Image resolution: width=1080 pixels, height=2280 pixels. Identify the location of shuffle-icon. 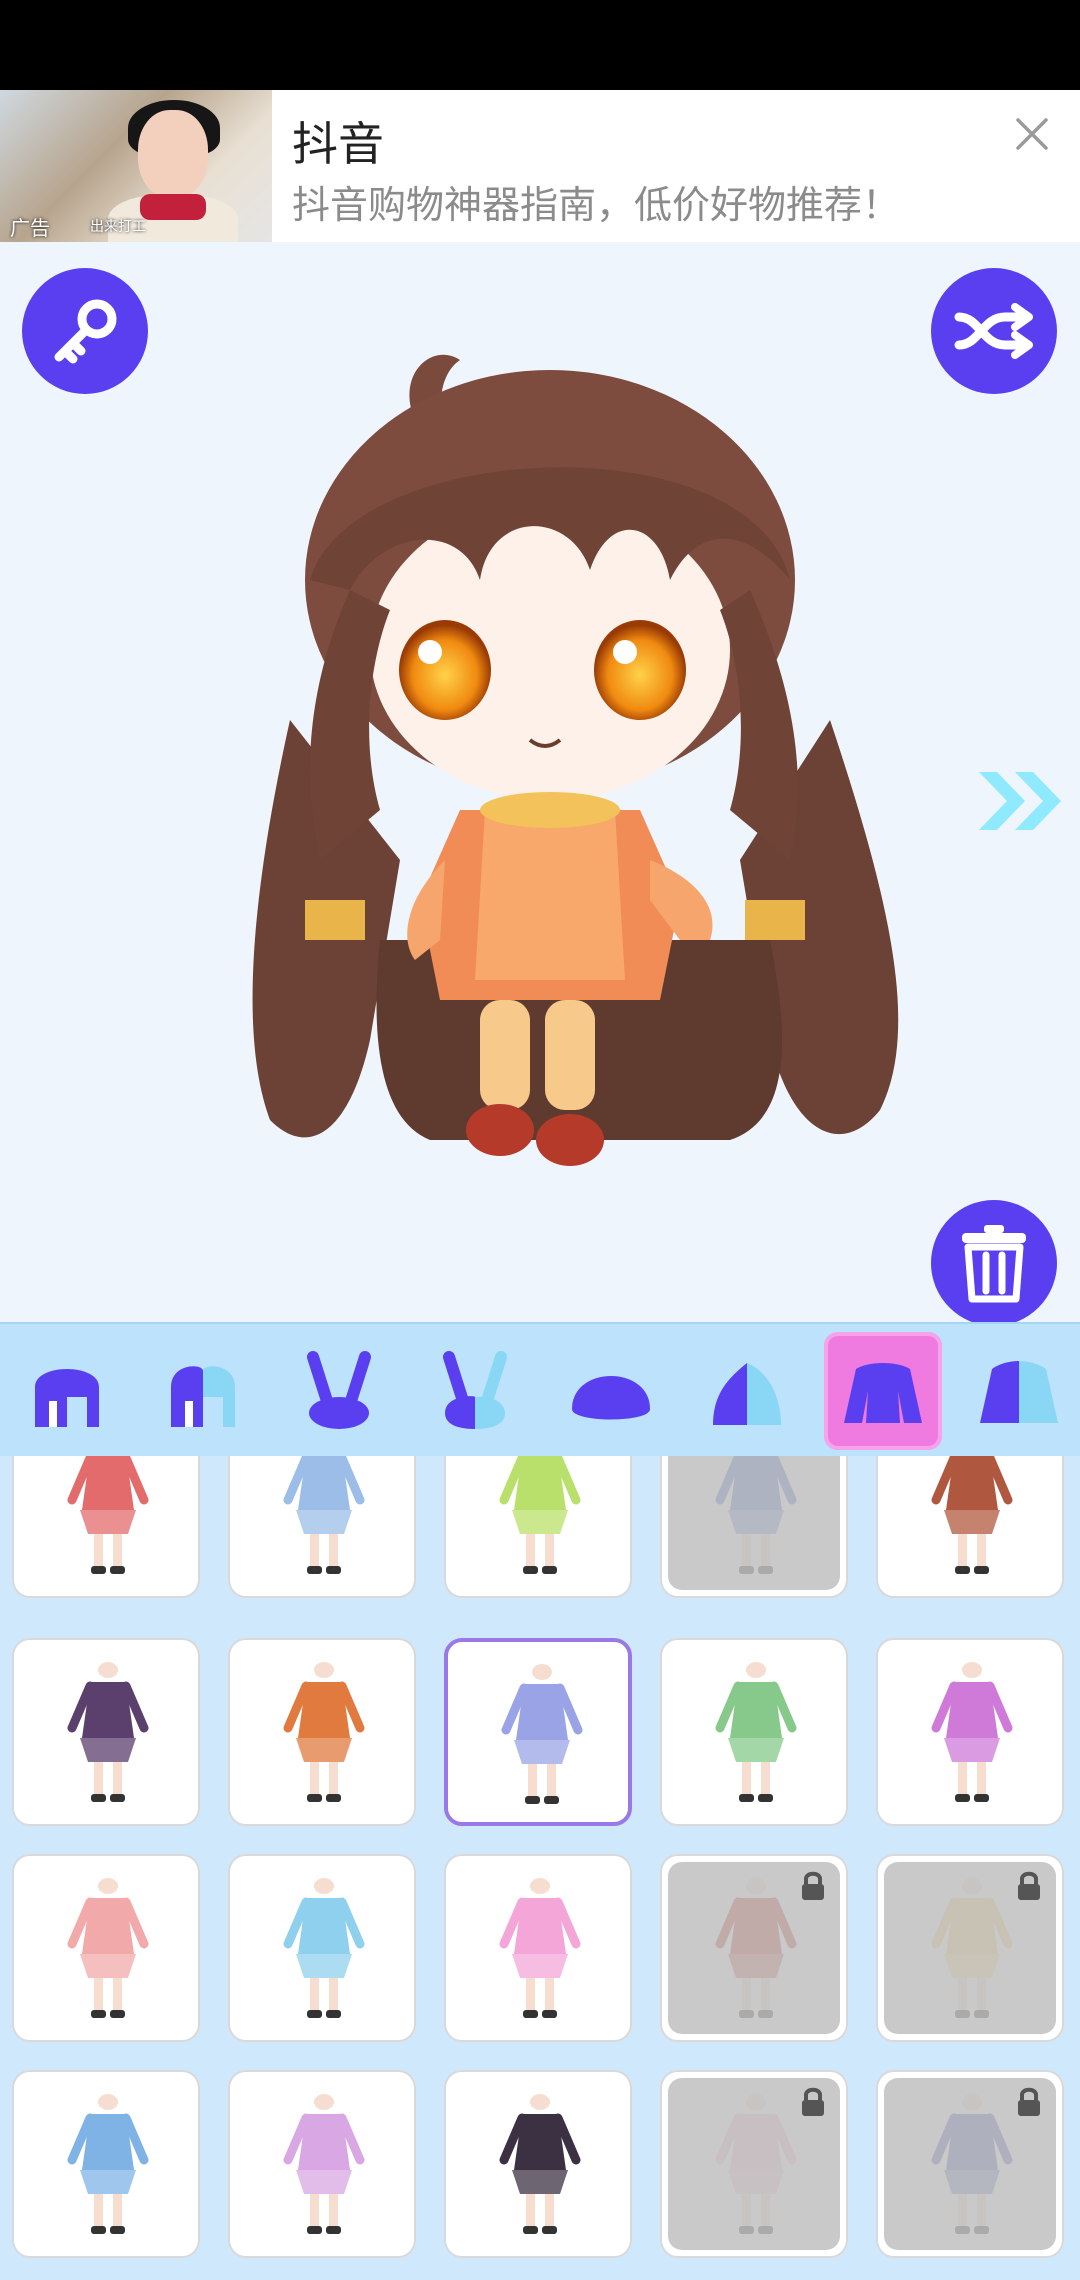
(993, 331).